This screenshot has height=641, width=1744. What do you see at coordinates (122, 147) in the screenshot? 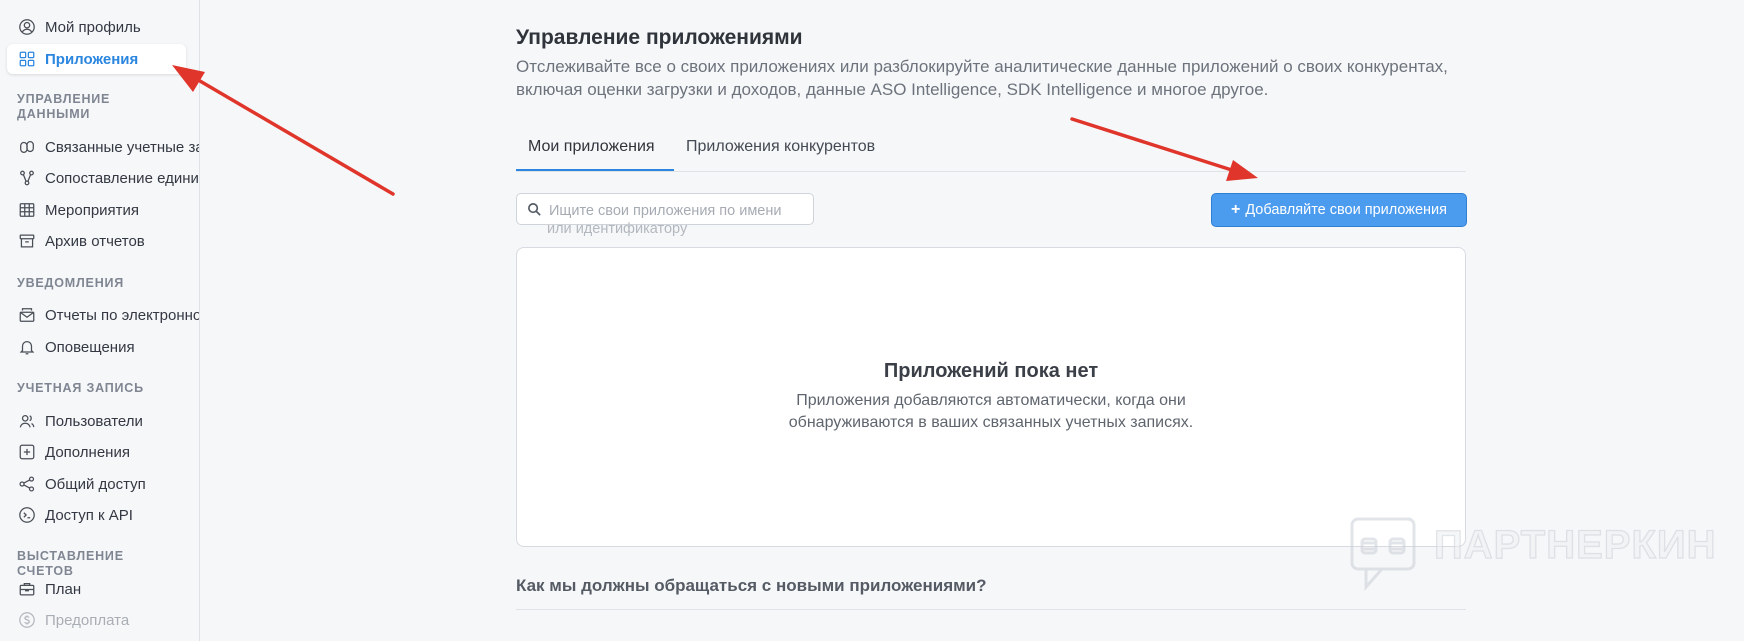
I see `sidebar-item-label: Связанные учетные записи` at bounding box center [122, 147].